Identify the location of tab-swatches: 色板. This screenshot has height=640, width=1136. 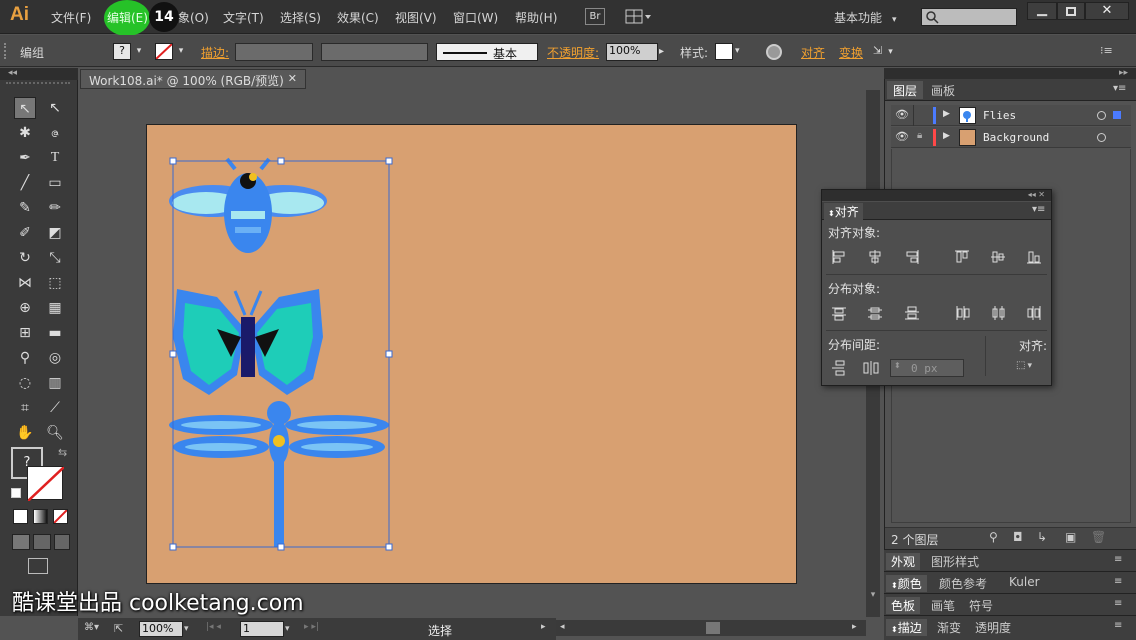
(903, 605).